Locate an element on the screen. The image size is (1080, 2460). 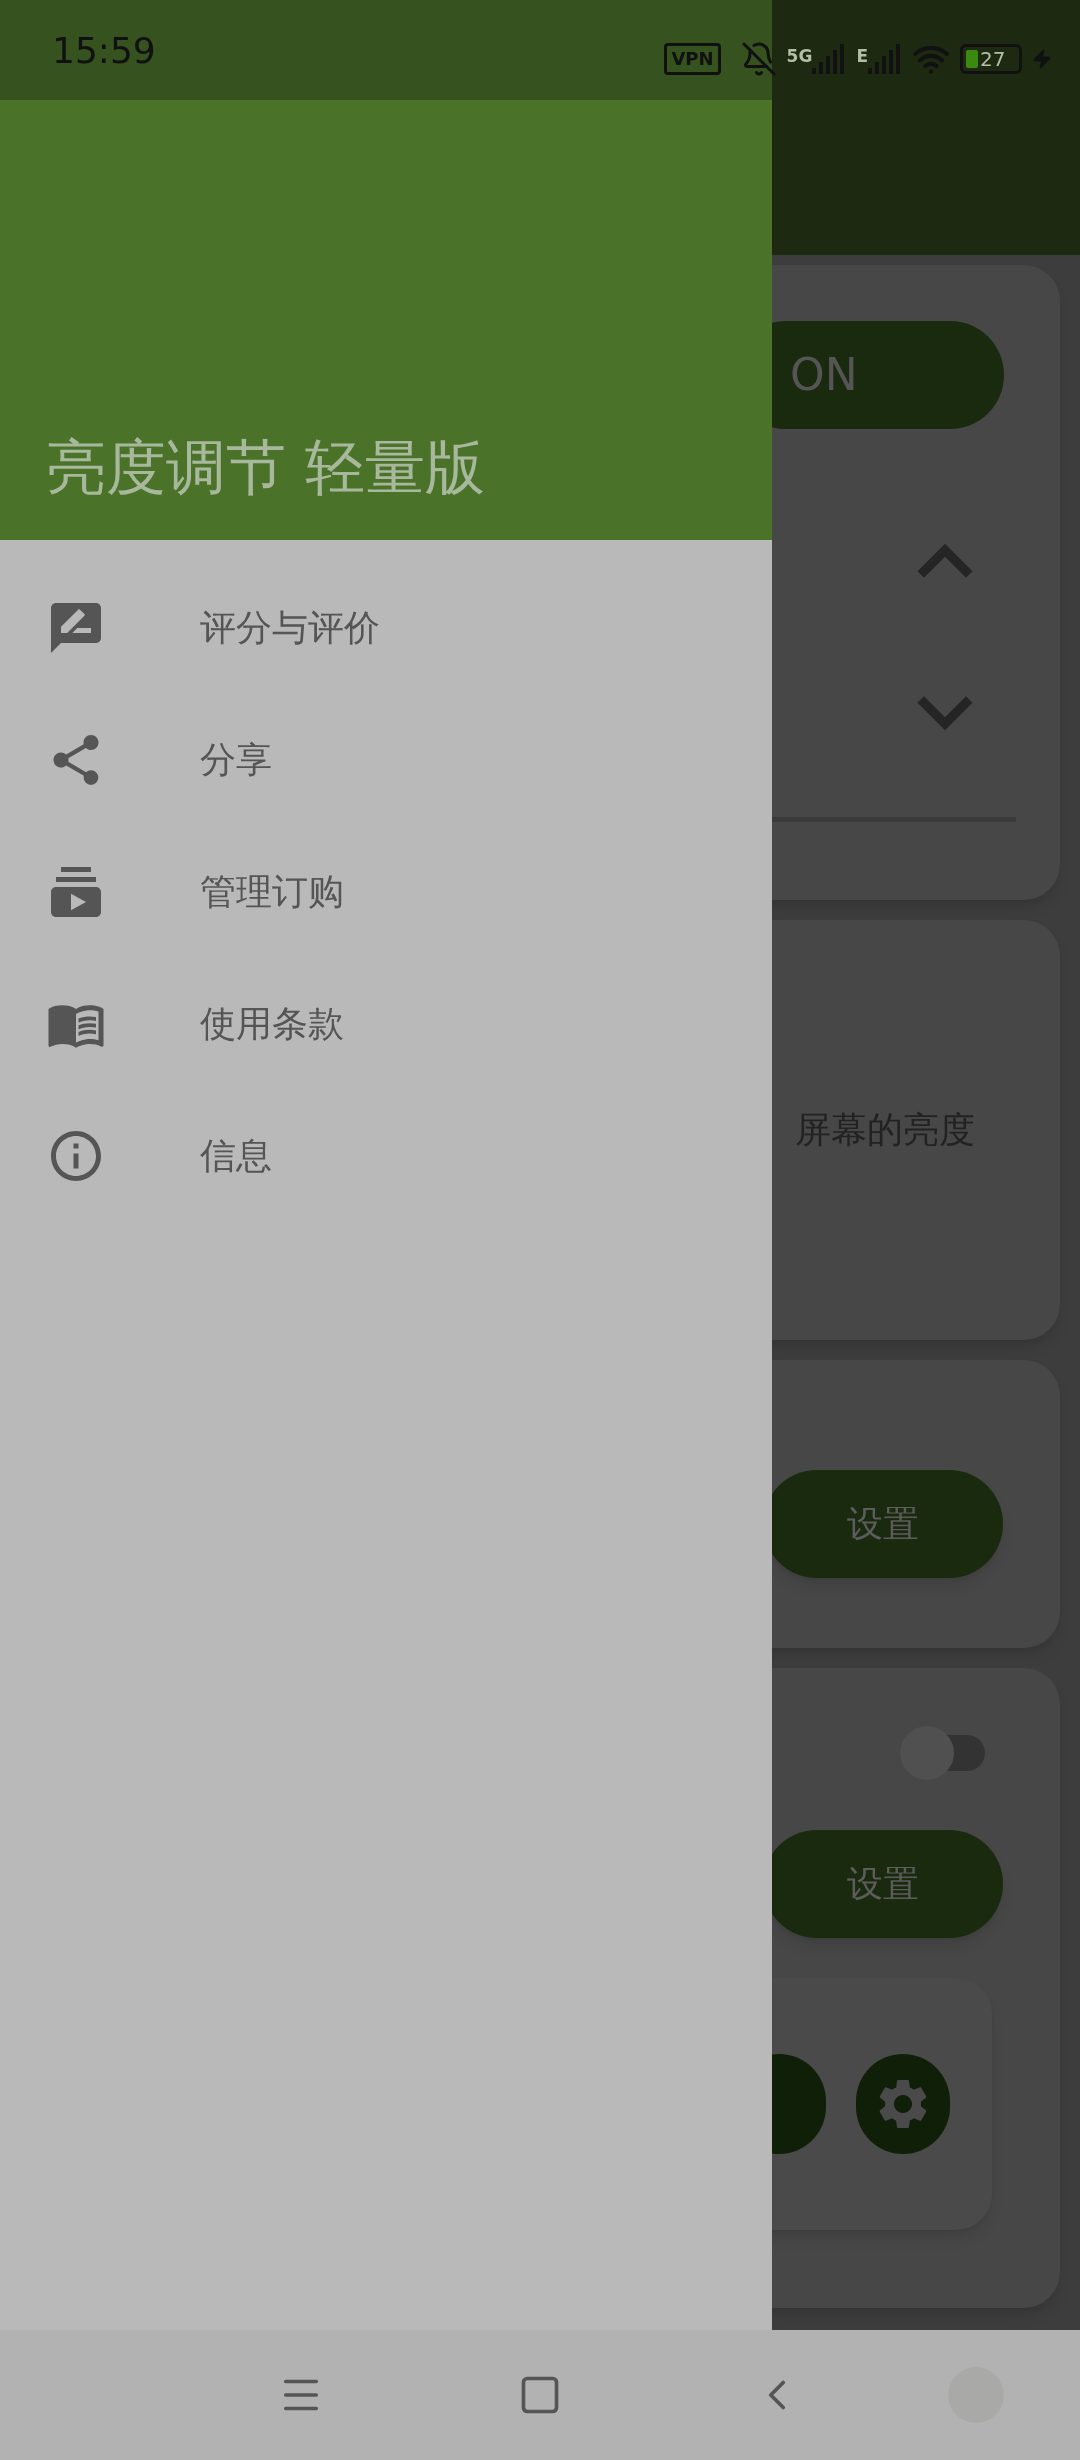
toggle-switch is located at coordinates (942, 1753).